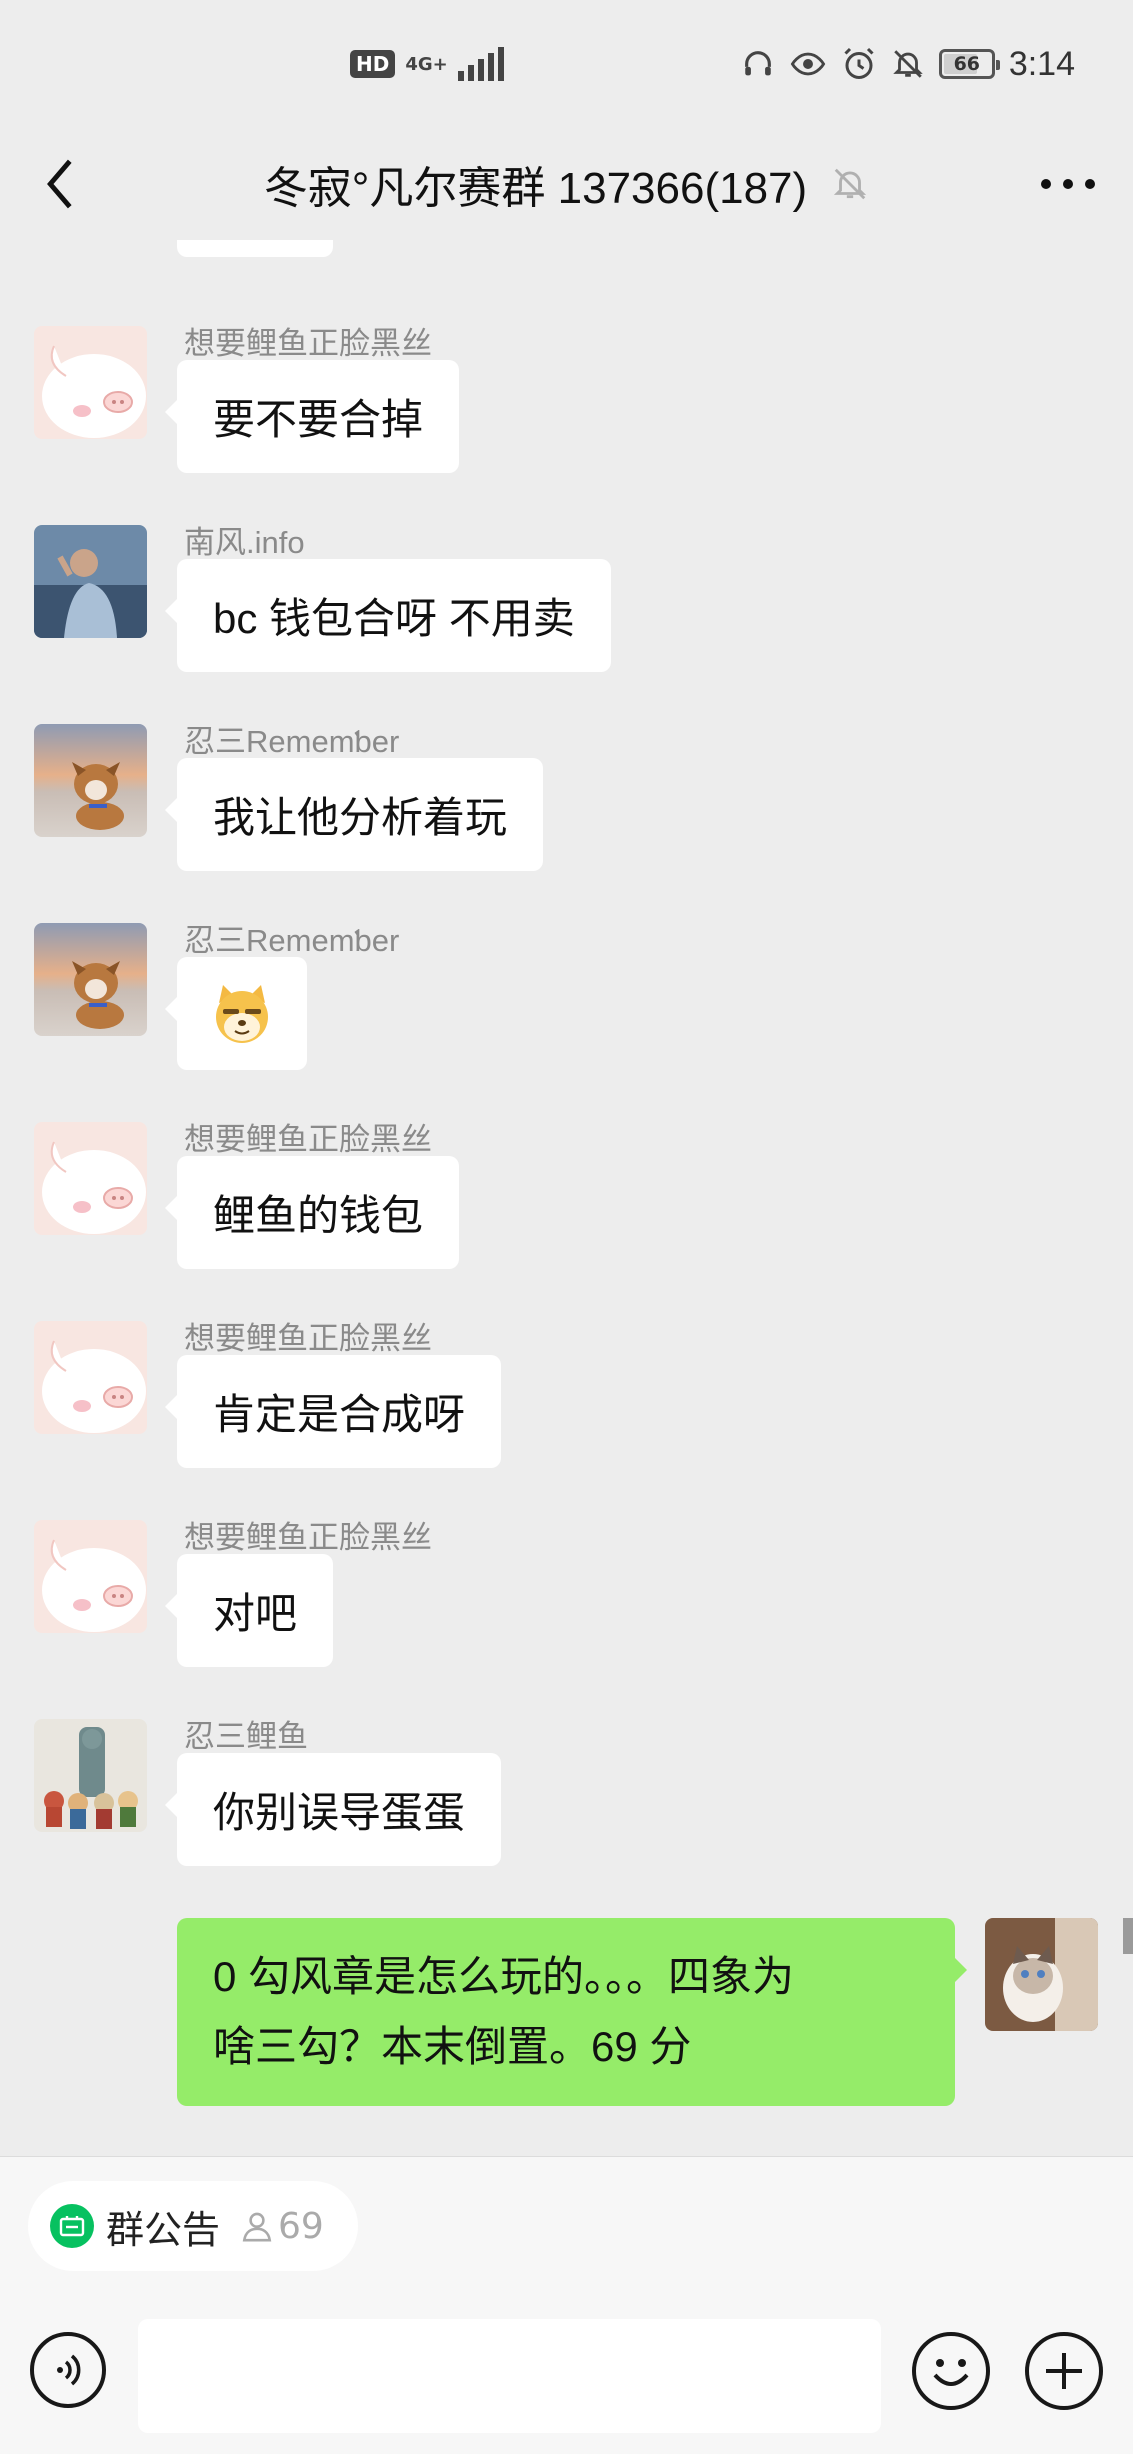  I want to click on status-icons: 66 3:14, so click(908, 64).